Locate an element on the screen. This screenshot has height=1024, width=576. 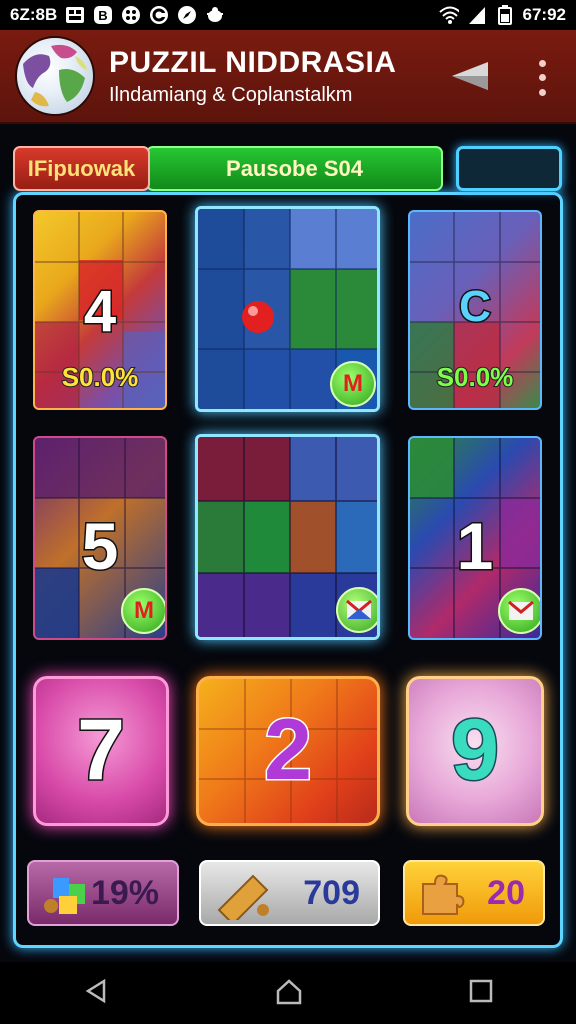
puzzle-card-1: 4 S0.0% is located at coordinates (100, 310).